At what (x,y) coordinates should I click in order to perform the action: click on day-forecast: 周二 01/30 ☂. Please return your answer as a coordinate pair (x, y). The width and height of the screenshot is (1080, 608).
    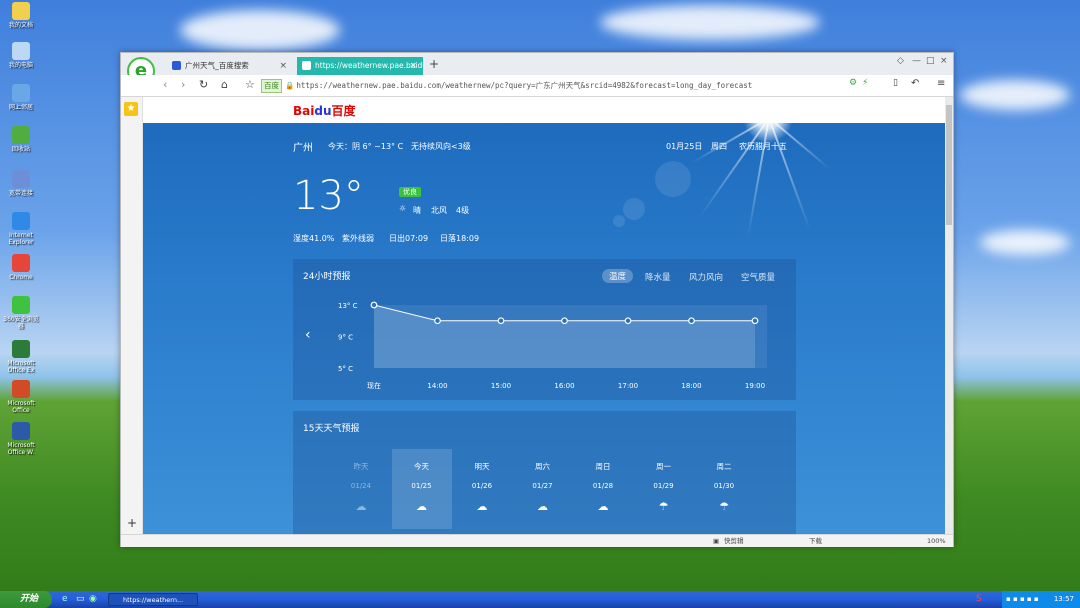
    Looking at the image, I should click on (724, 489).